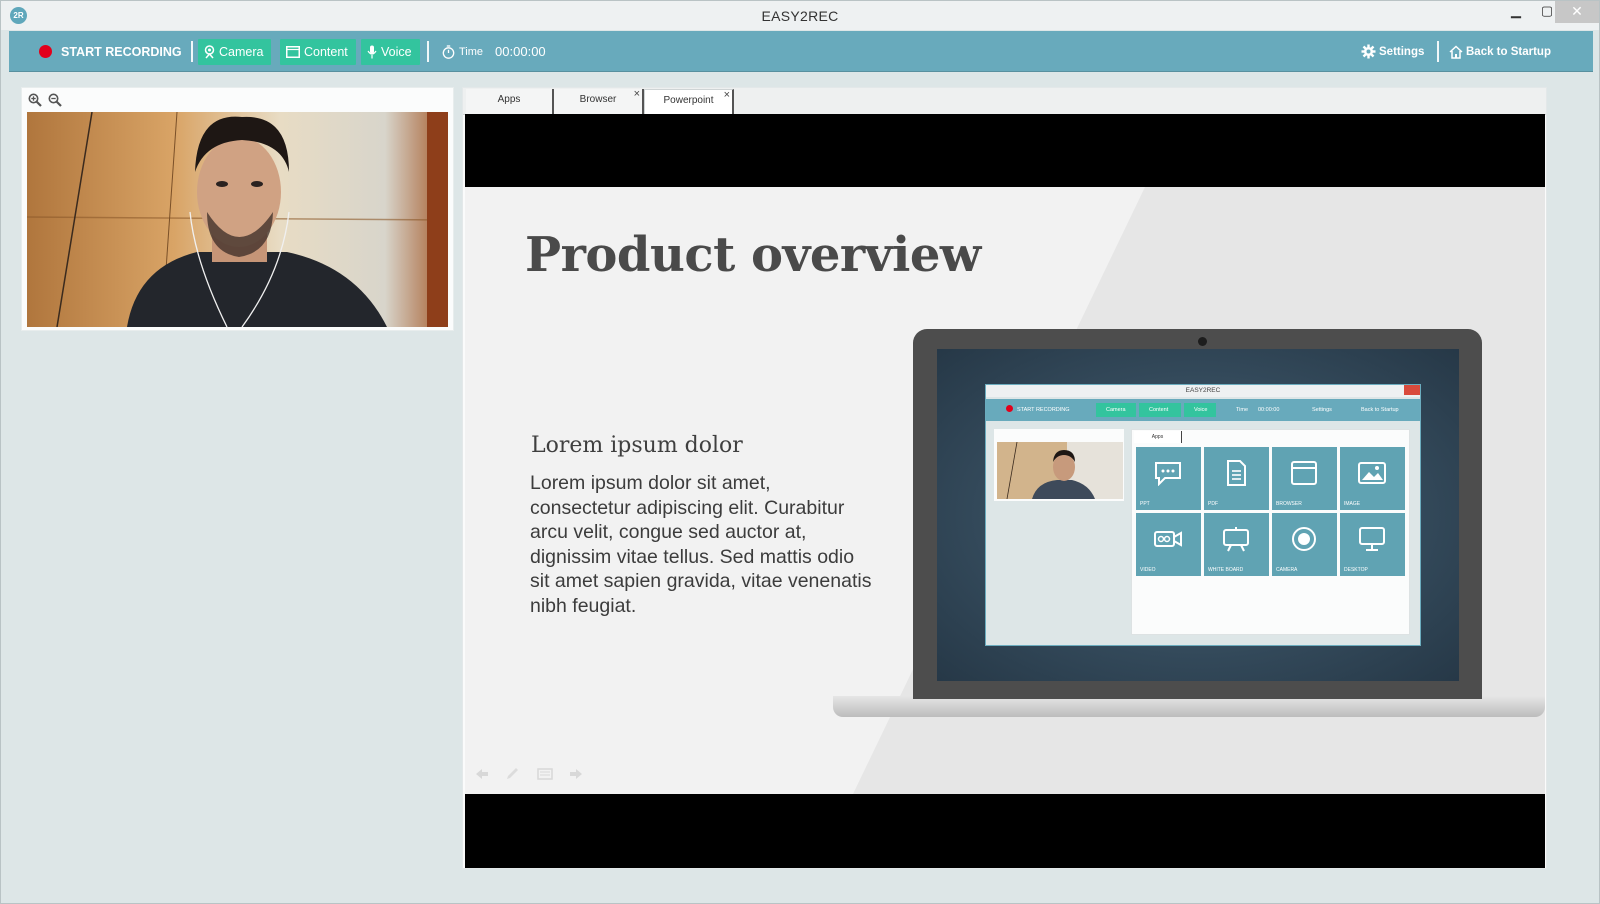  I want to click on time-value: 00:00:00, so click(520, 51).